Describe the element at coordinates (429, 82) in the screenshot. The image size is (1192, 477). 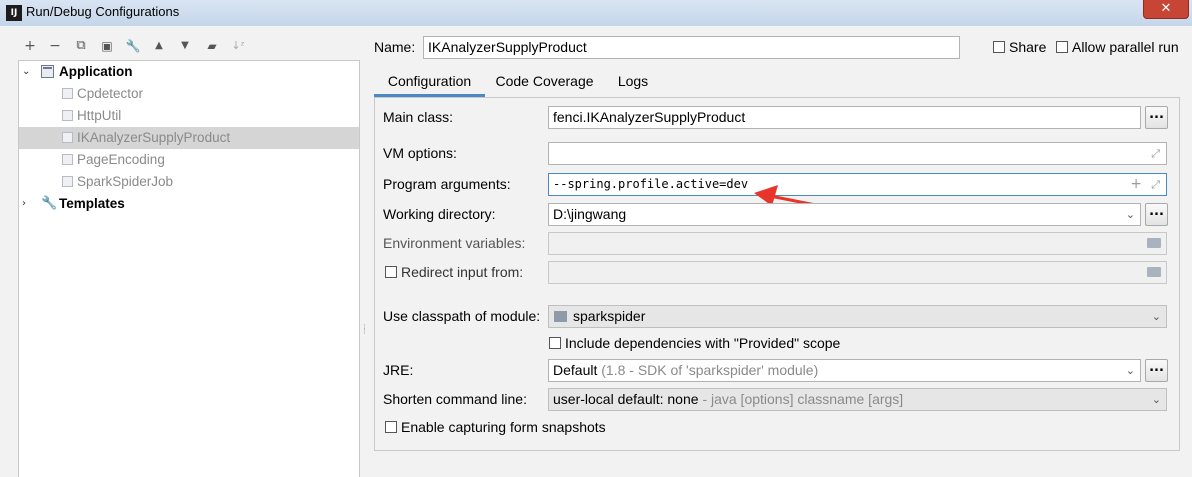
I see `tab-configuration: Configuration` at that location.